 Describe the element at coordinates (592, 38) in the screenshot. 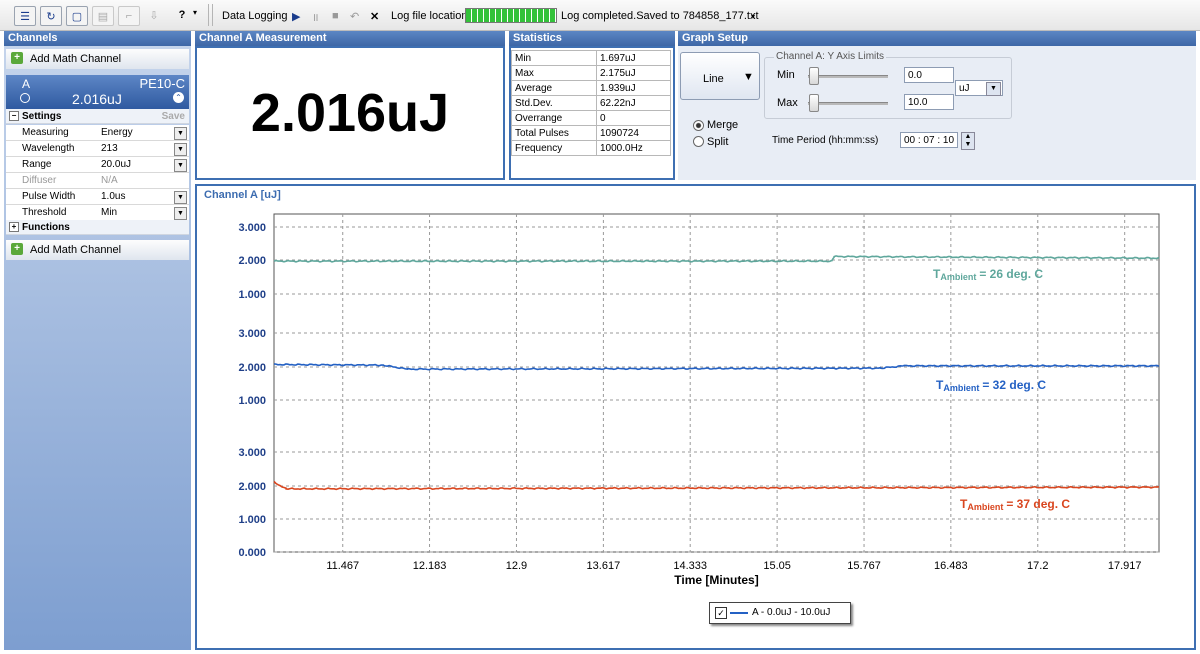

I see `statistics-header: Statistics` at that location.